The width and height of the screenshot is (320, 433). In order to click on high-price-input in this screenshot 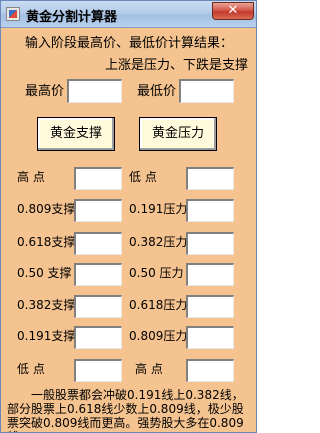, I will do `click(94, 91)`.